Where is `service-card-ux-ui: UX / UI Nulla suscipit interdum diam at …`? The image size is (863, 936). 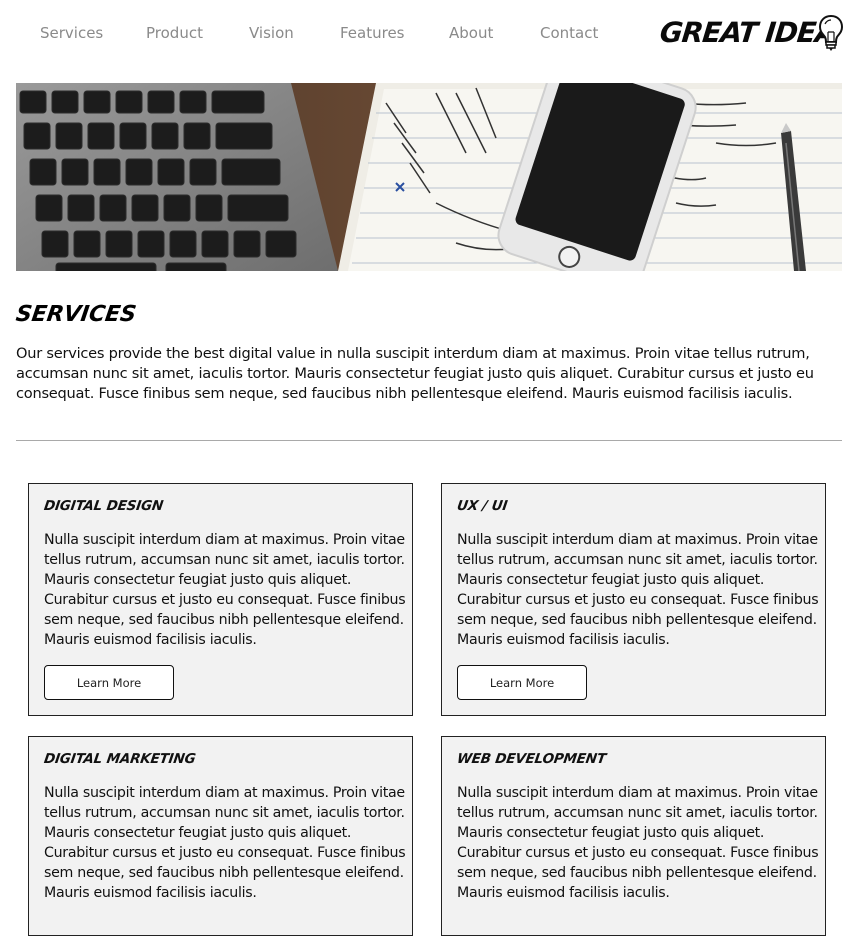 service-card-ux-ui: UX / UI Nulla suscipit interdum diam at … is located at coordinates (633, 599).